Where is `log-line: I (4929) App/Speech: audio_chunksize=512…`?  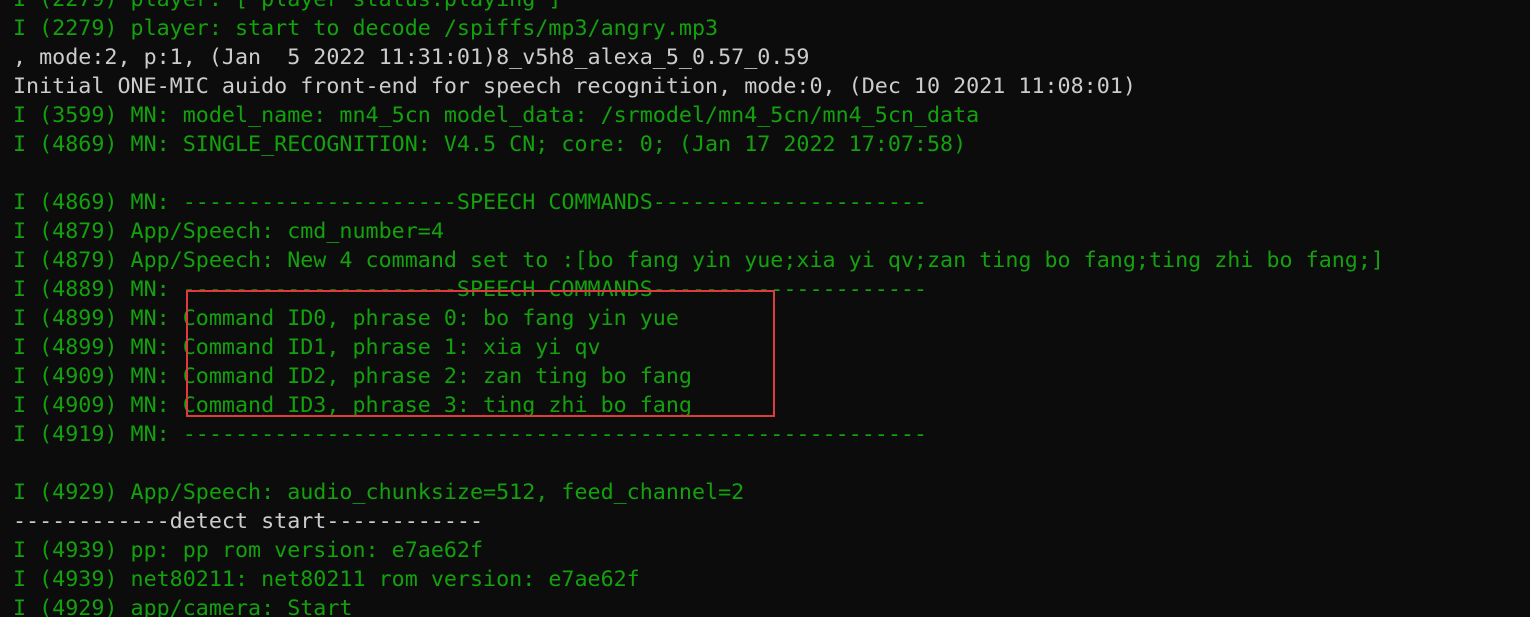 log-line: I (4929) App/Speech: audio_chunksize=512… is located at coordinates (379, 492).